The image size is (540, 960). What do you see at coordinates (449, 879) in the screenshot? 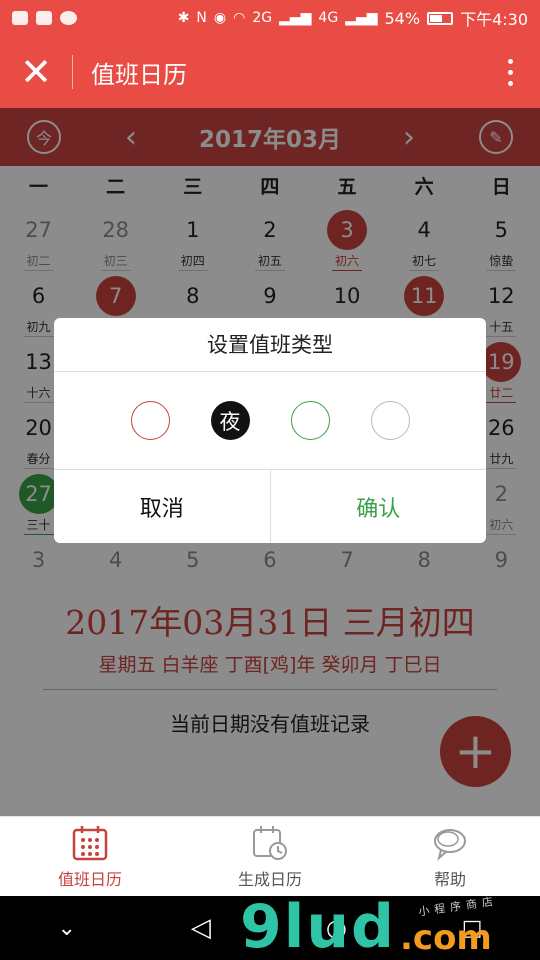
I see `nav-label: 帮助` at bounding box center [449, 879].